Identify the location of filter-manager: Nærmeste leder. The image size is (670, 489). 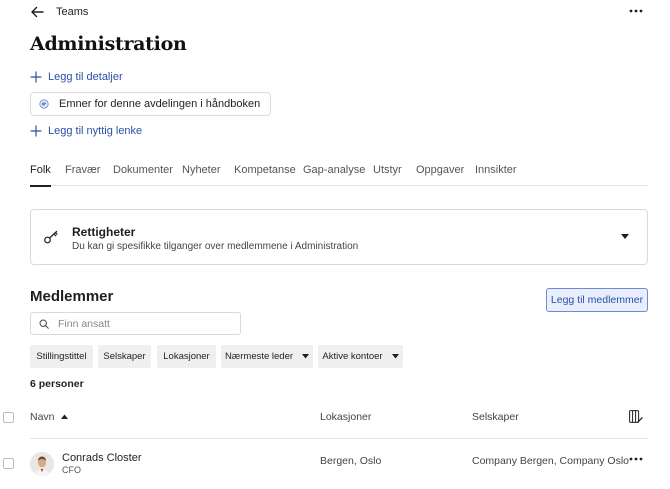
(267, 356).